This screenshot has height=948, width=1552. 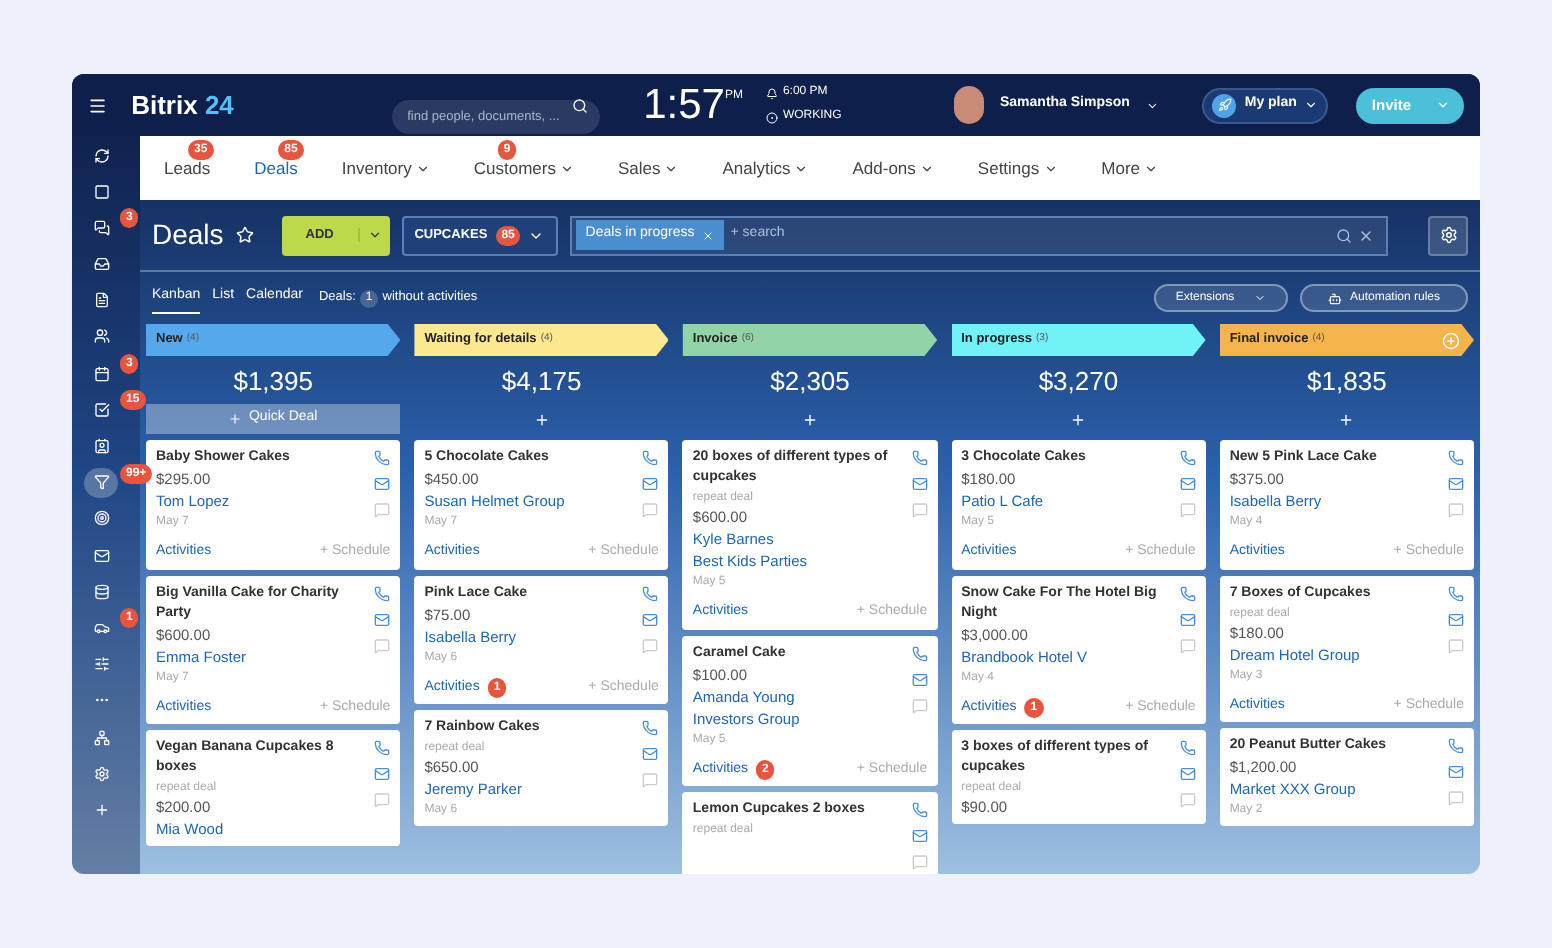 I want to click on users-icon, so click(x=101, y=336).